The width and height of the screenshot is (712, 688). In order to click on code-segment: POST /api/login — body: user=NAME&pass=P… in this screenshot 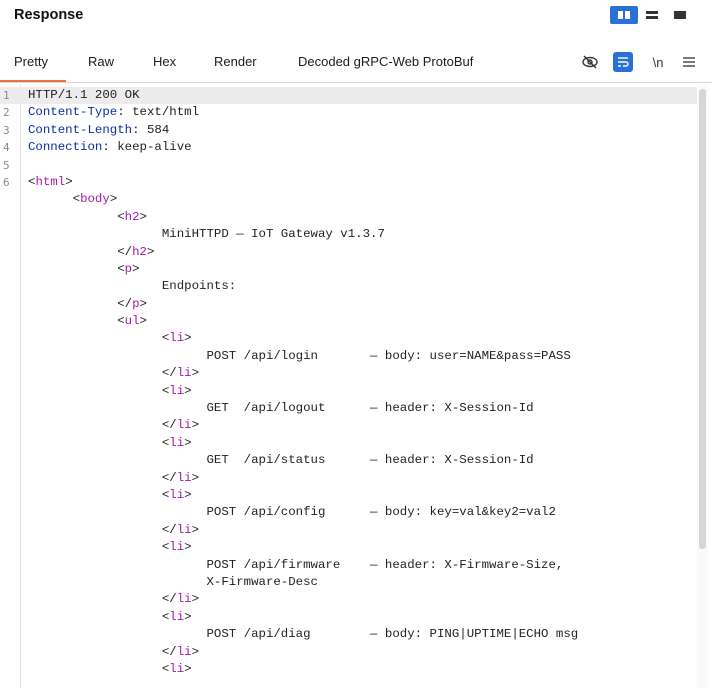, I will do `click(299, 355)`.